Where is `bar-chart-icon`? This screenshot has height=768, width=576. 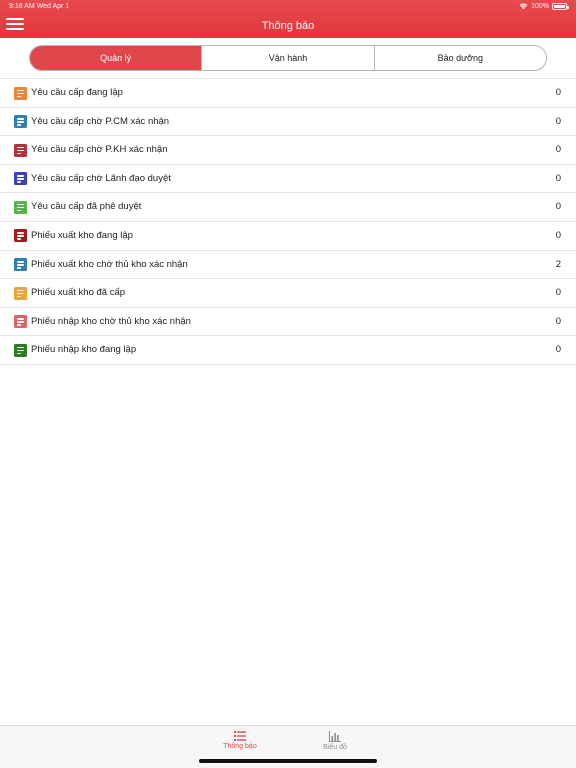
bar-chart-icon is located at coordinates (335, 736).